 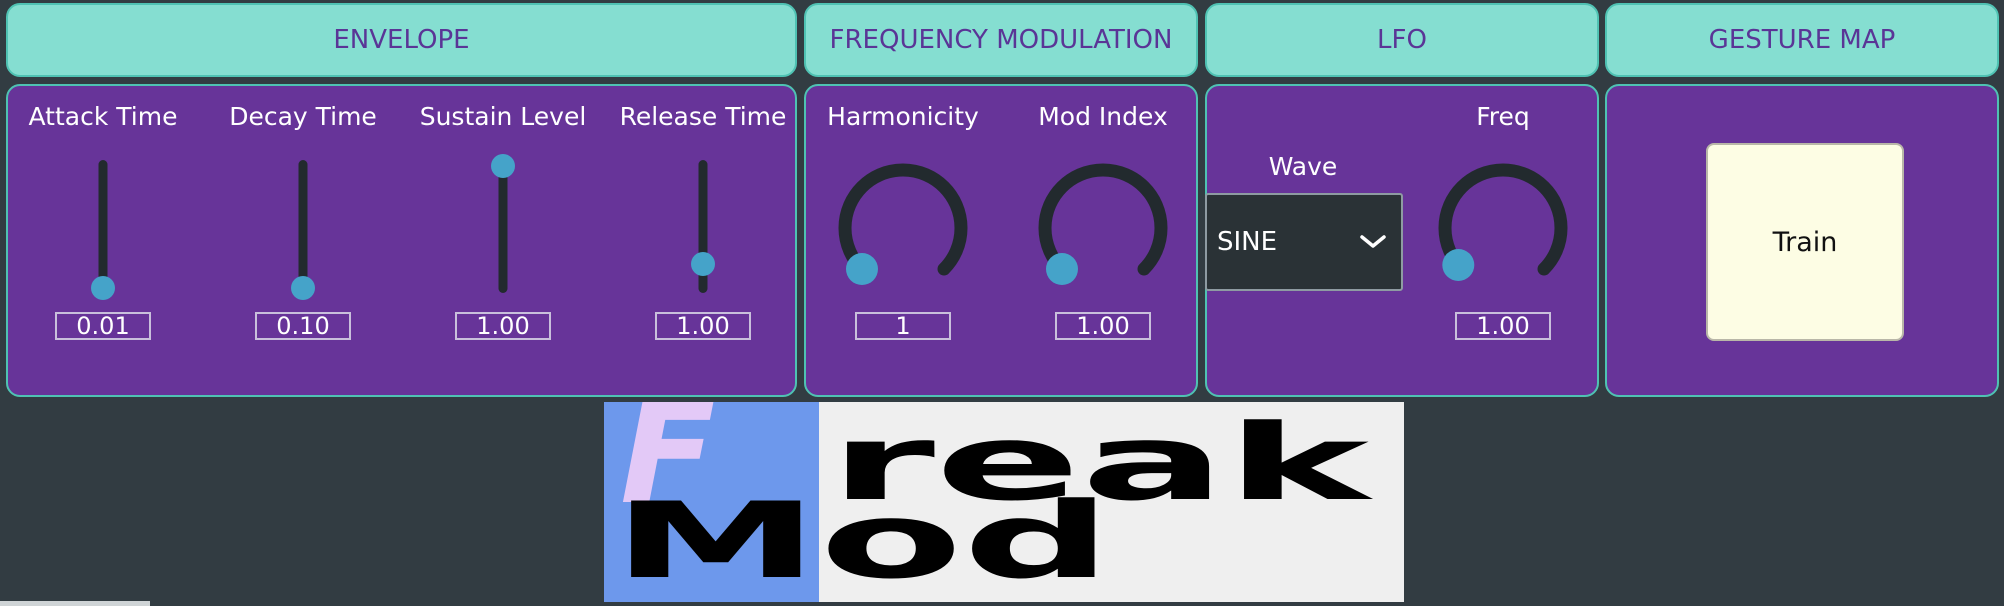 What do you see at coordinates (503, 226) in the screenshot?
I see `sustain-slider-track` at bounding box center [503, 226].